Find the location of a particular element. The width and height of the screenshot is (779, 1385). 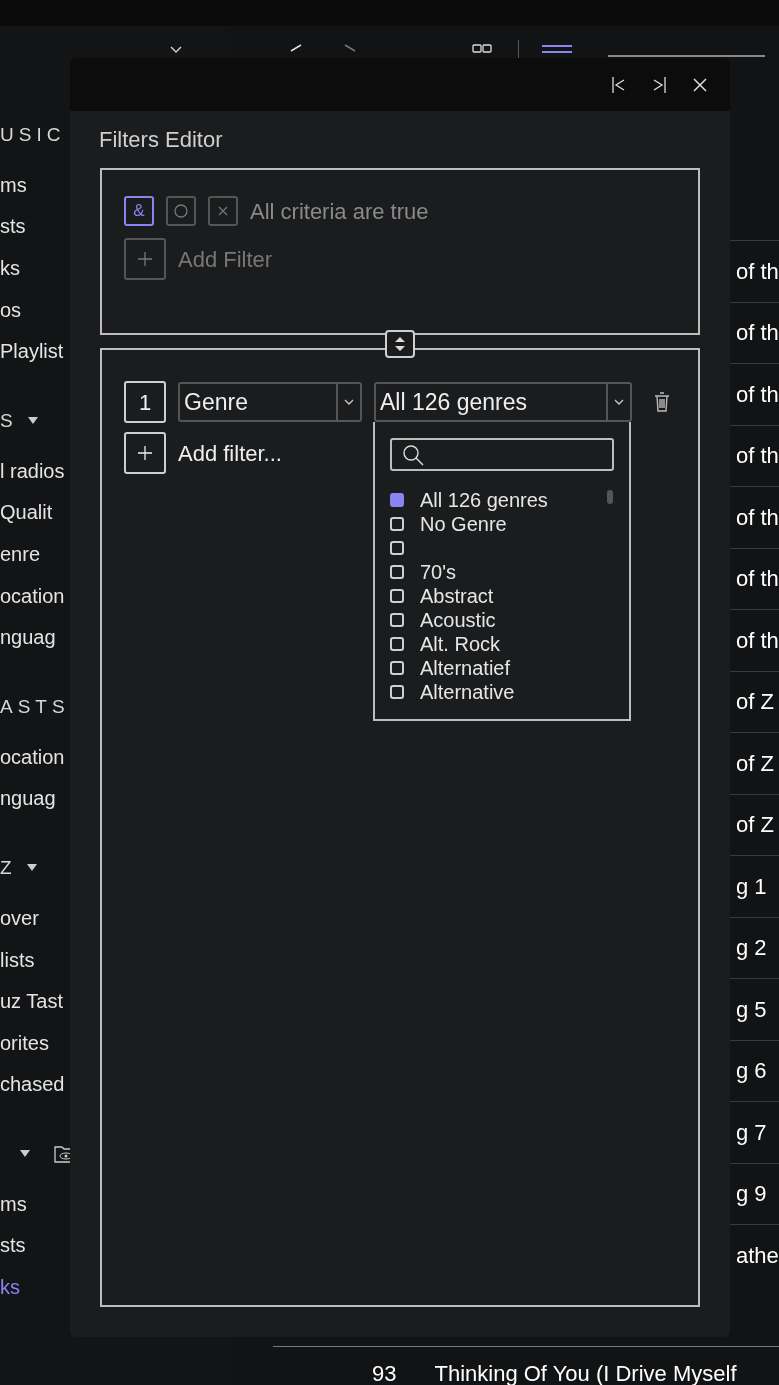

resize-icon is located at coordinates (400, 344).